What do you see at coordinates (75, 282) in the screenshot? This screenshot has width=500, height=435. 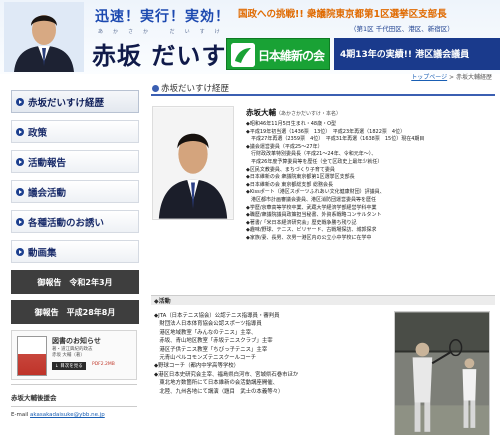 I see `report-button-r2: 御報告 令和2年3月` at bounding box center [75, 282].